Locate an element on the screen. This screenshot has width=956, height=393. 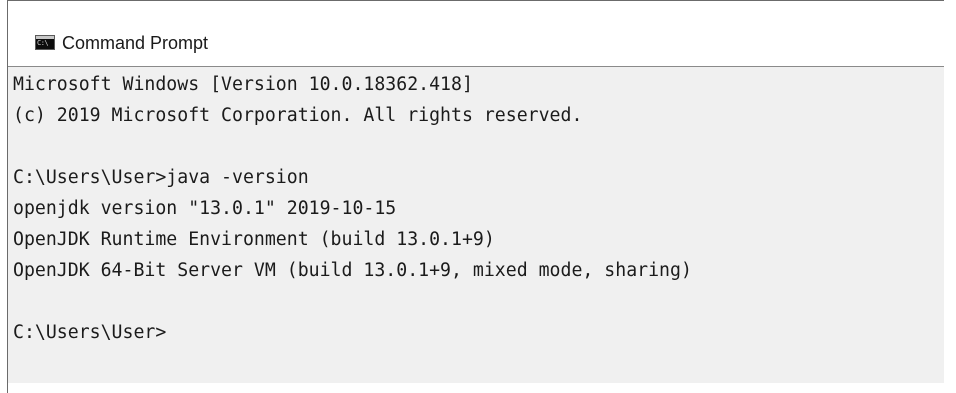
console-icon-label: C:\ is located at coordinates (43, 43).